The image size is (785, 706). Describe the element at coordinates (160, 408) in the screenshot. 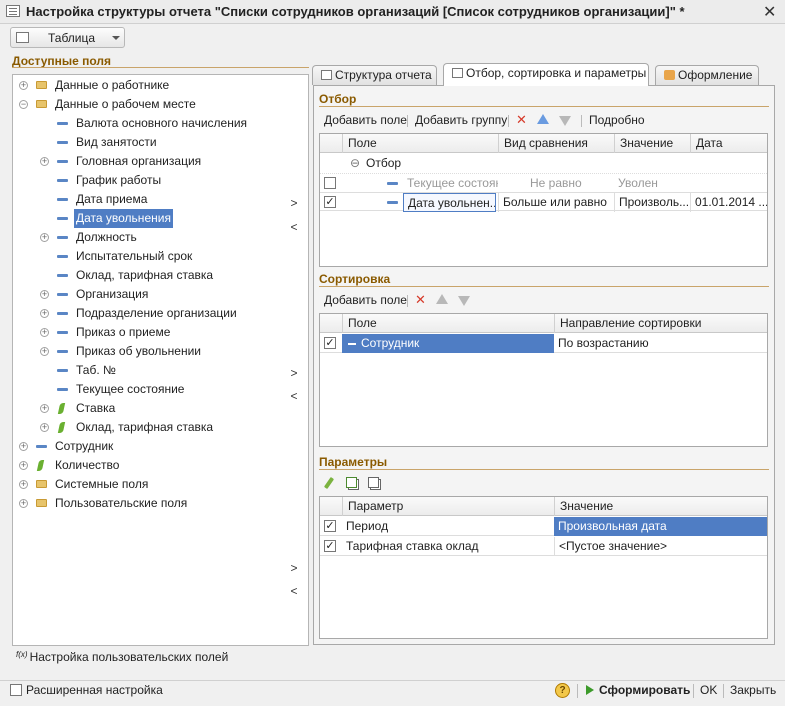

I see `tree-item: + Ставка` at that location.